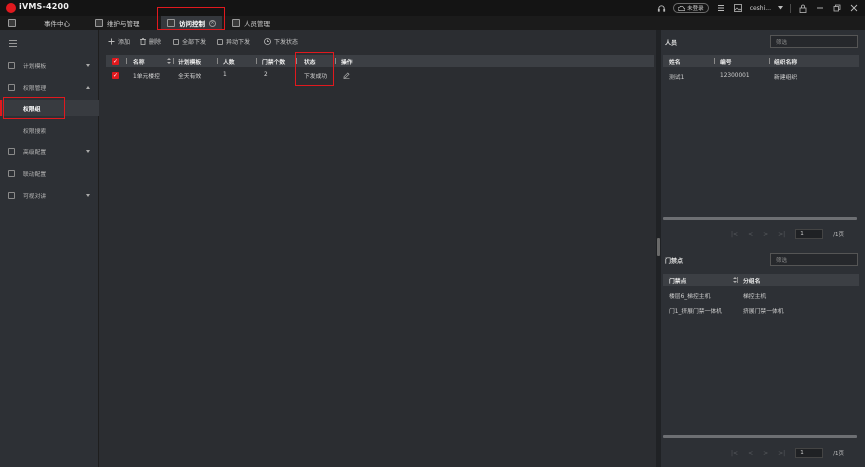  Describe the element at coordinates (803, 8) in the screenshot. I see `lock-icon` at that location.